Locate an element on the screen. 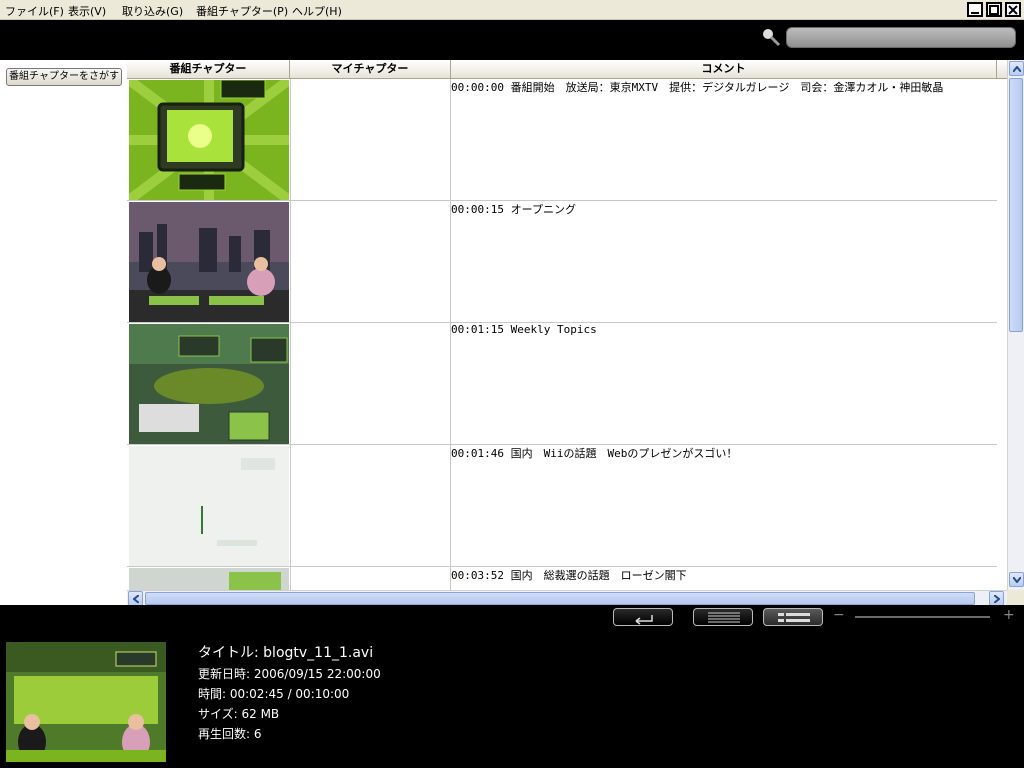 The image size is (1024, 768). scroll-corner is located at coordinates (1015, 597).